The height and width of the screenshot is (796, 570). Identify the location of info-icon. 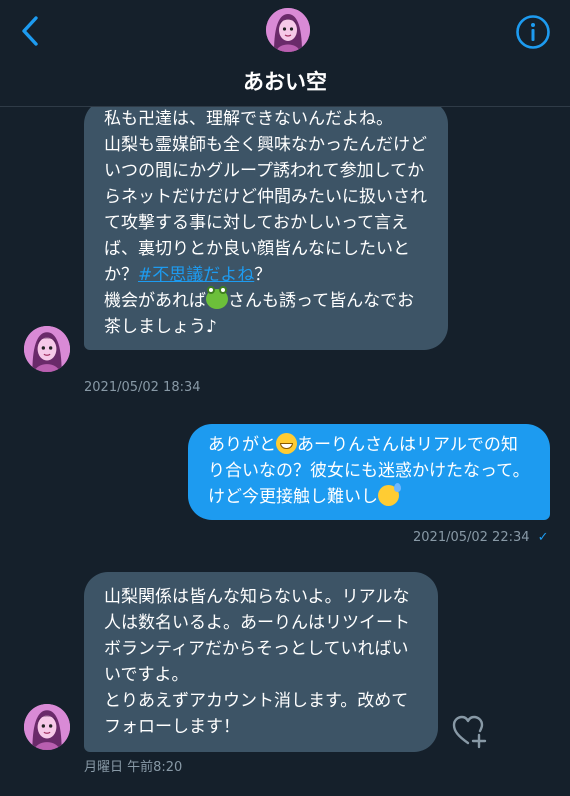
(533, 32).